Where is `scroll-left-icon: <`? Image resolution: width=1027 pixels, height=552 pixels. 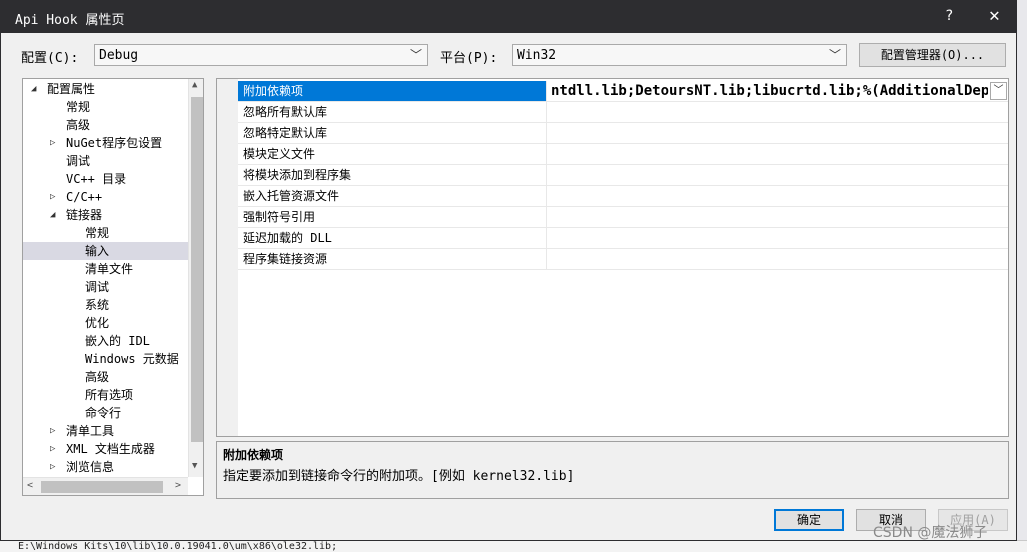
scroll-left-icon: < is located at coordinates (30, 485).